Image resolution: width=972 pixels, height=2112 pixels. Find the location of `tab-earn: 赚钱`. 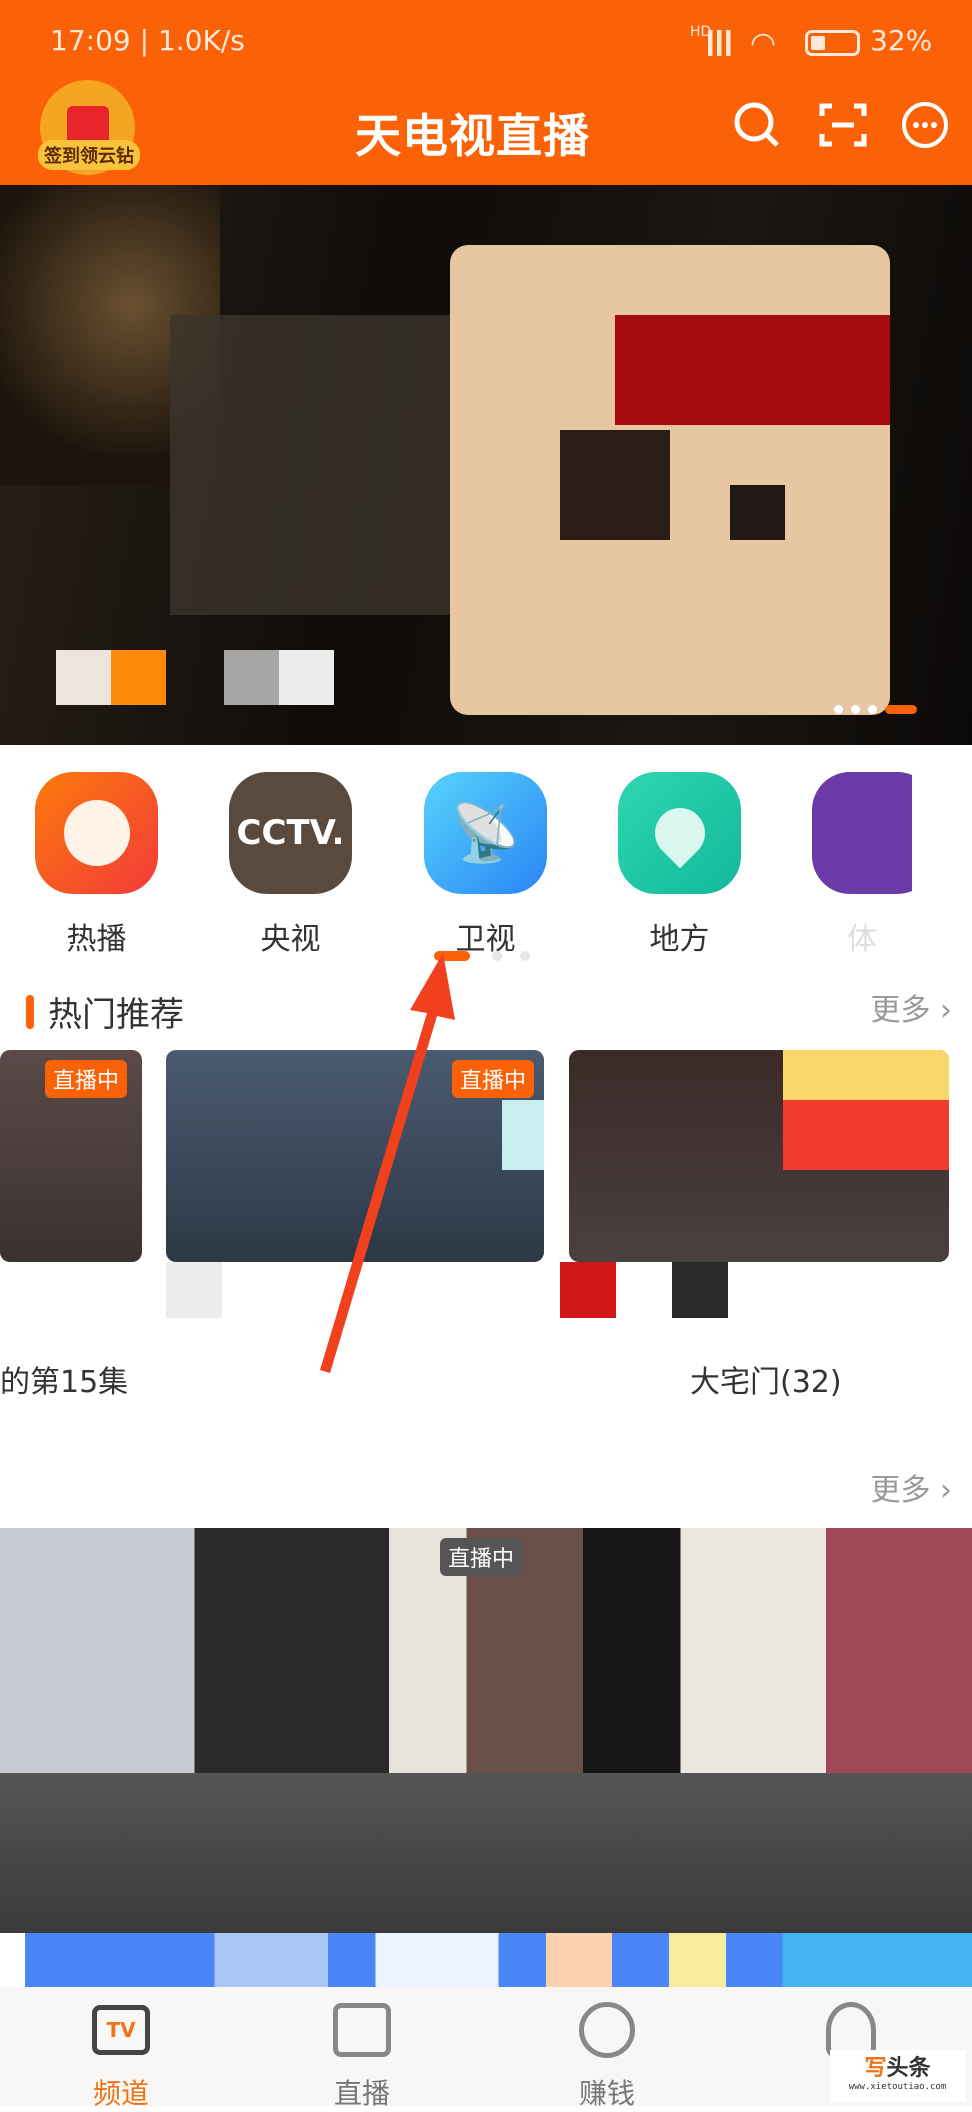

tab-earn: 赚钱 is located at coordinates (607, 2056).